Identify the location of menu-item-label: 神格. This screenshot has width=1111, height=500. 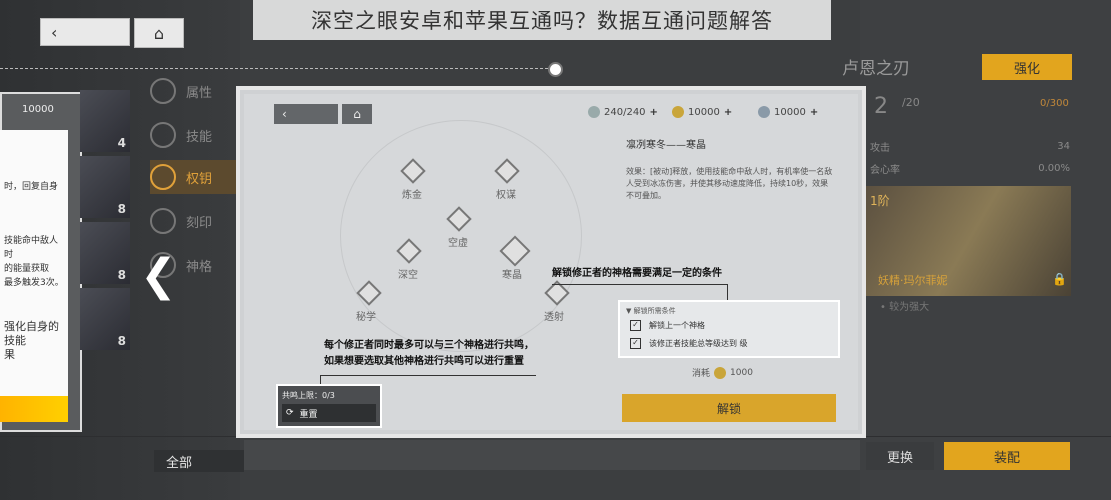
(199, 267).